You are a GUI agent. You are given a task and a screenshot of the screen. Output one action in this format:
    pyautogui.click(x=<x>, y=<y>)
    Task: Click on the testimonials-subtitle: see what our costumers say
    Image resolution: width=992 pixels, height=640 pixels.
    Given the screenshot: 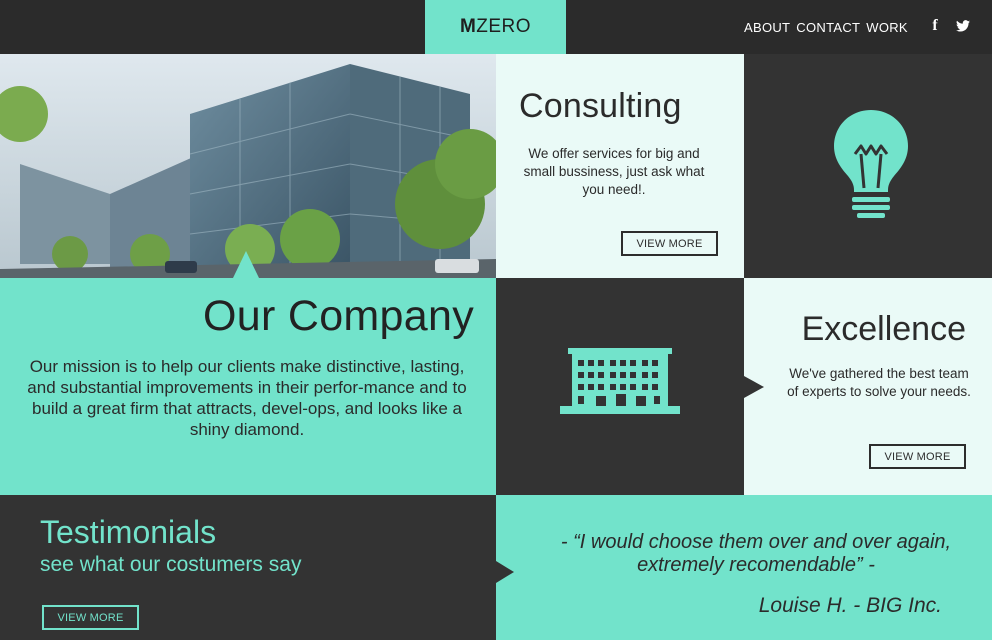 What is the action you would take?
    pyautogui.click(x=171, y=564)
    